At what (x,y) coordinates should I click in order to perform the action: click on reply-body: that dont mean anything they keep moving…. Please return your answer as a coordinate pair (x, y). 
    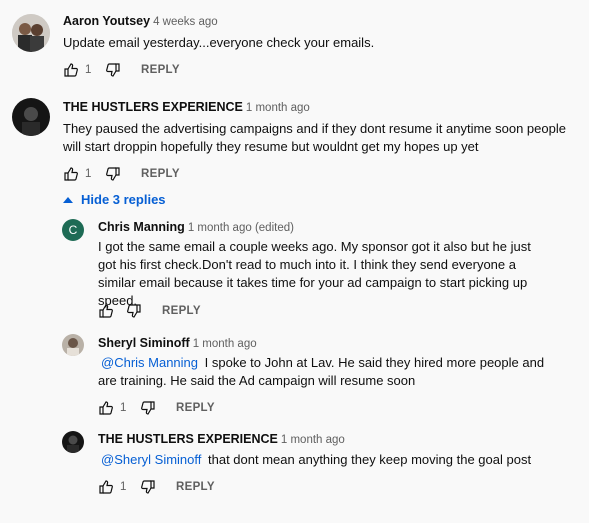
    Looking at the image, I should click on (370, 459).